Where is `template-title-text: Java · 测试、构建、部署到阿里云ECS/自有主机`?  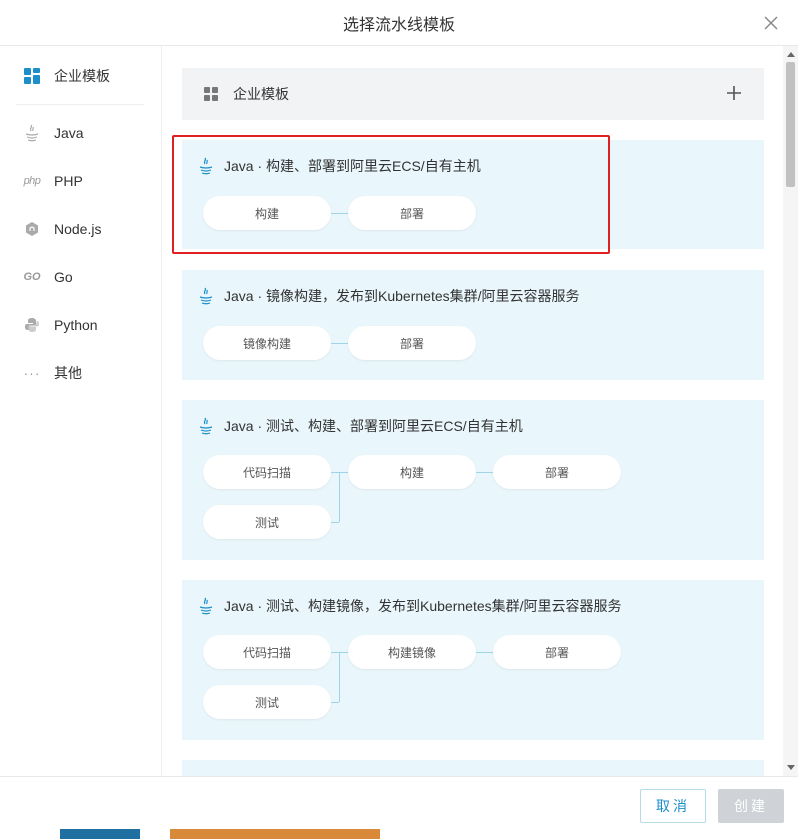
template-title-text: Java · 测试、构建、部署到阿里云ECS/自有主机 is located at coordinates (373, 426).